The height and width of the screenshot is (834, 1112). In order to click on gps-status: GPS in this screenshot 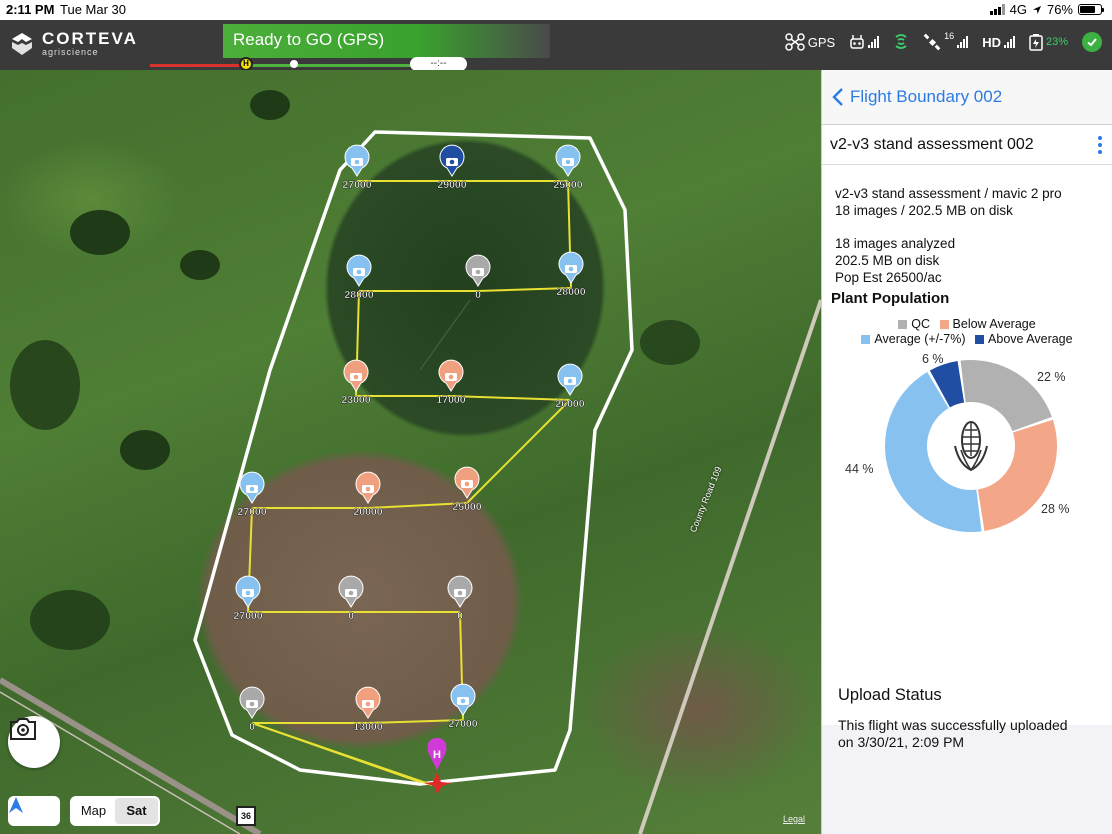, I will do `click(810, 42)`.